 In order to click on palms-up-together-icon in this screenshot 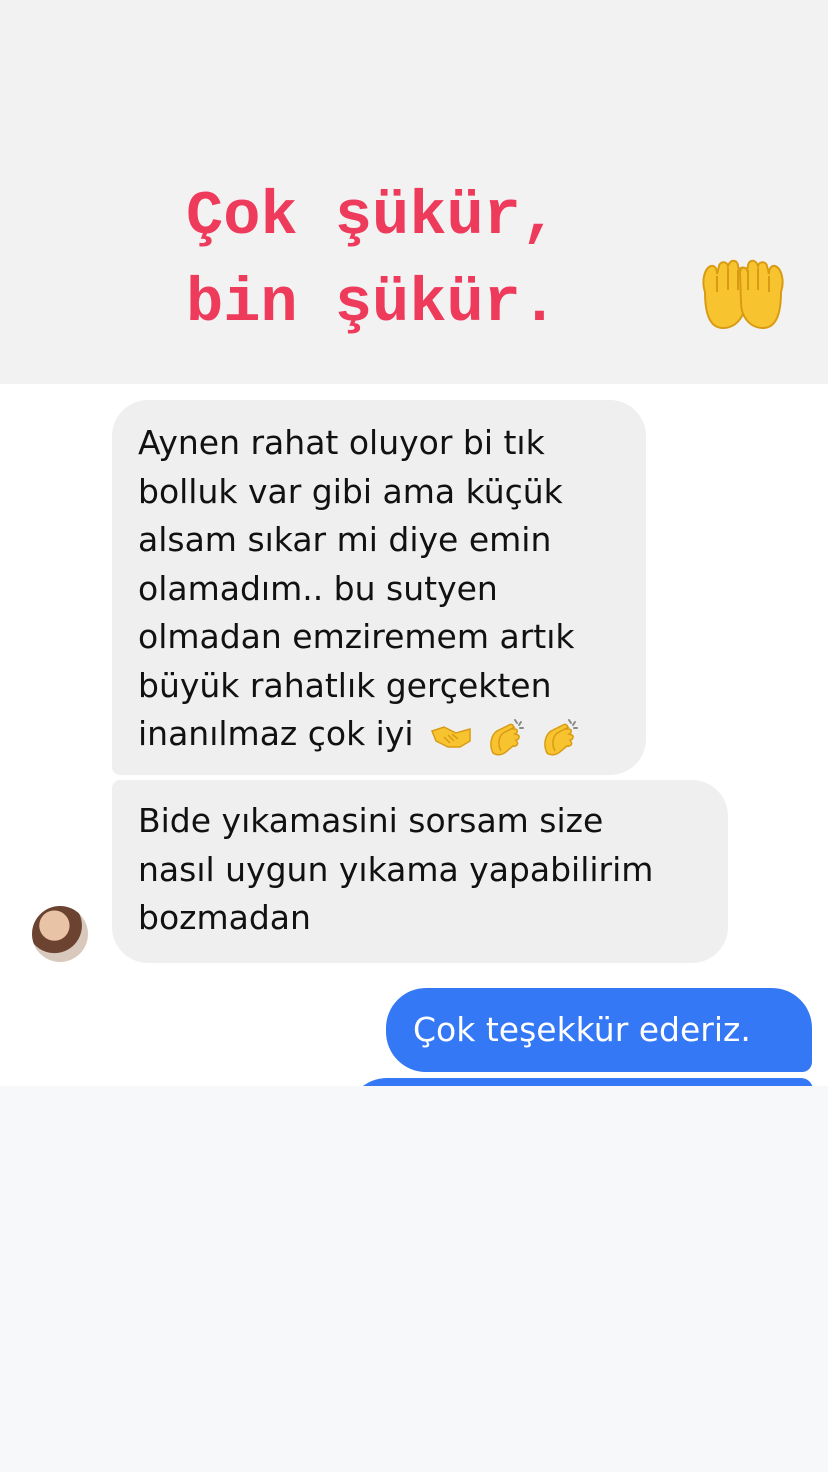, I will do `click(743, 294)`.